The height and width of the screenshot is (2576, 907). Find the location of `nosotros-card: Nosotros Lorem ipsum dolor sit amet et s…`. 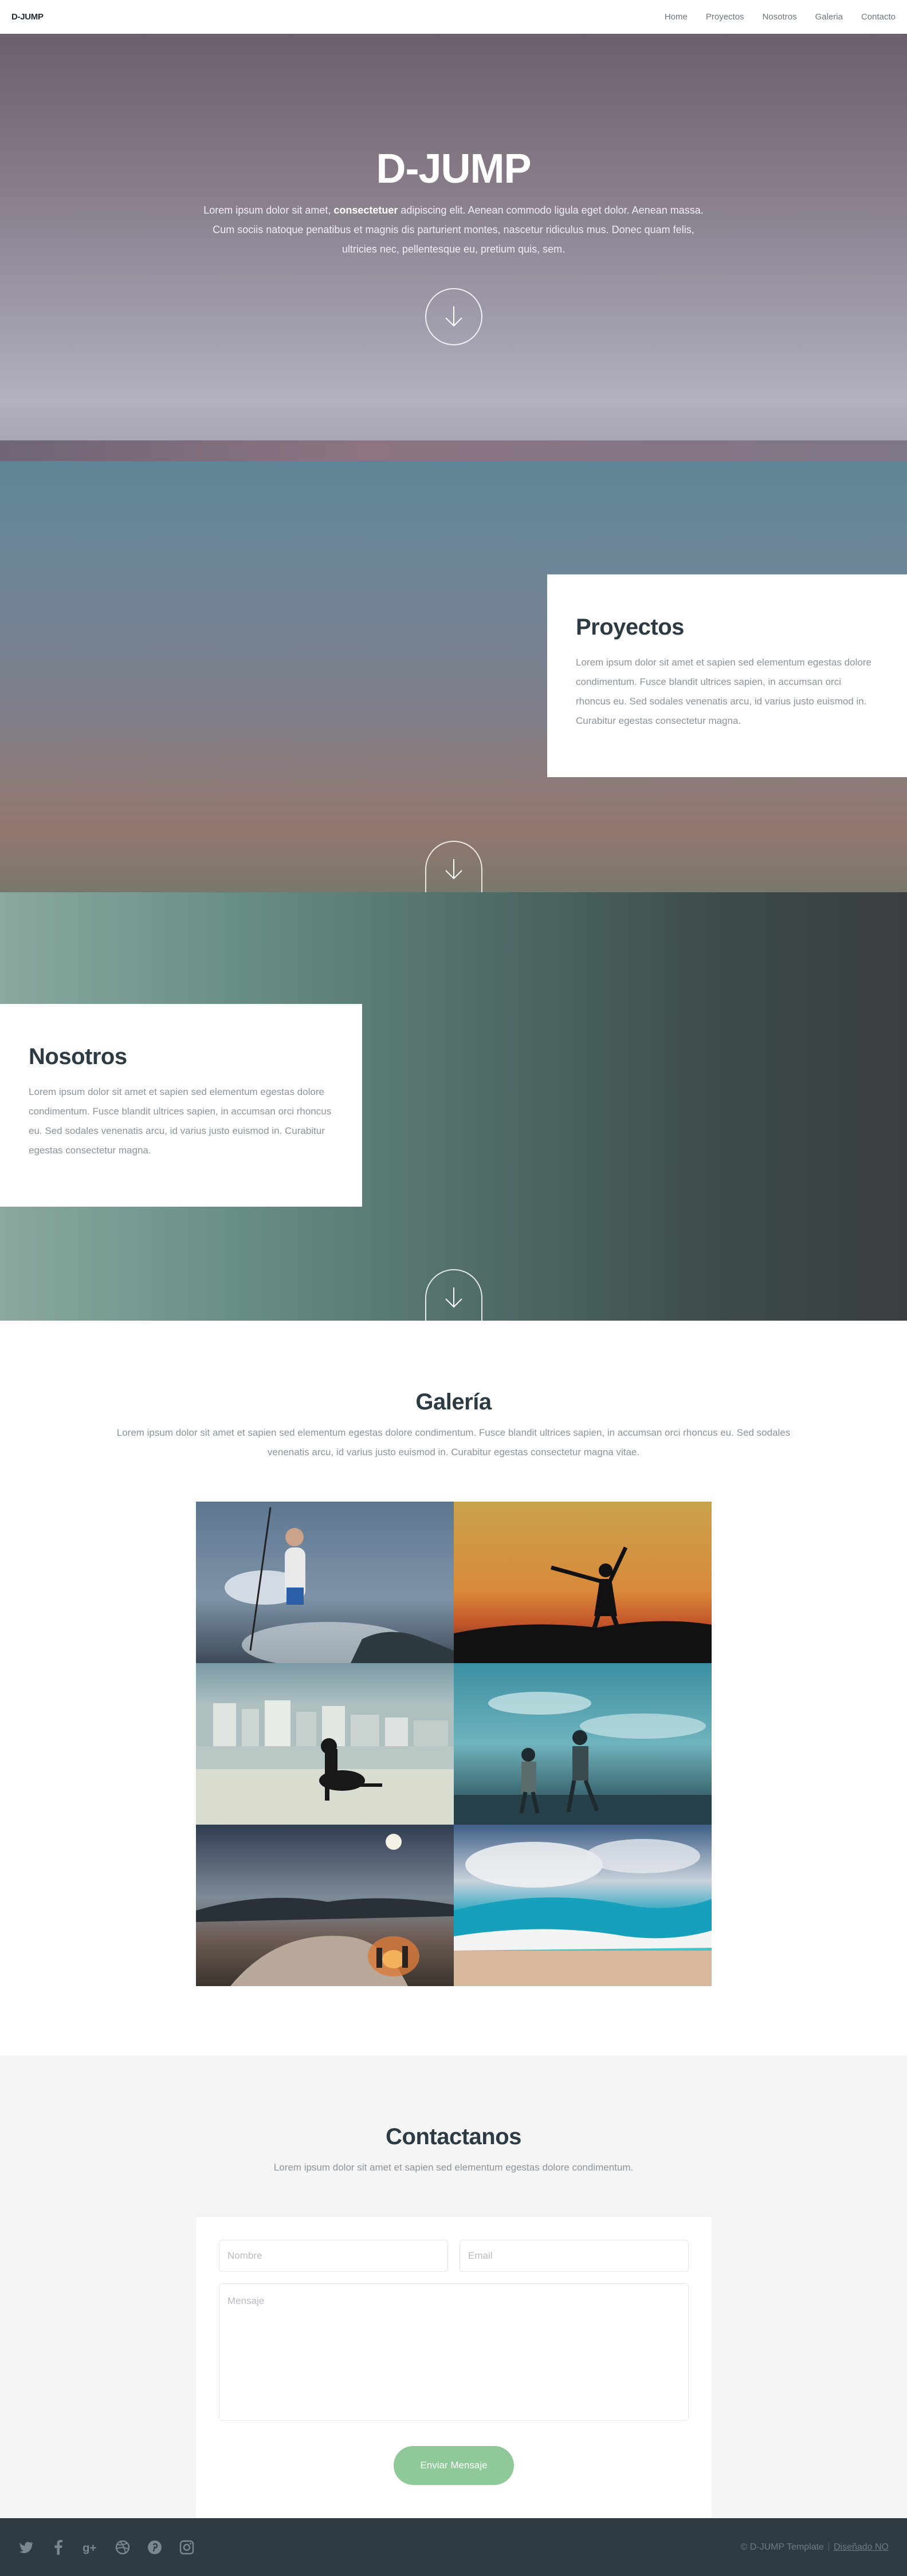

nosotros-card: Nosotros Lorem ipsum dolor sit amet et s… is located at coordinates (181, 1105).